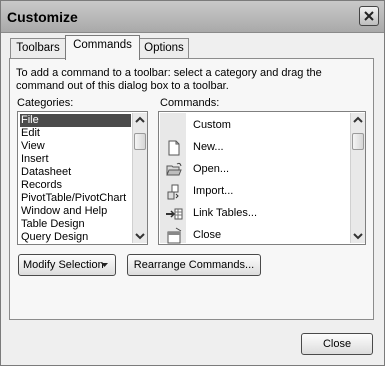  What do you see at coordinates (75, 159) in the screenshot?
I see `category-item-insert: Insert` at bounding box center [75, 159].